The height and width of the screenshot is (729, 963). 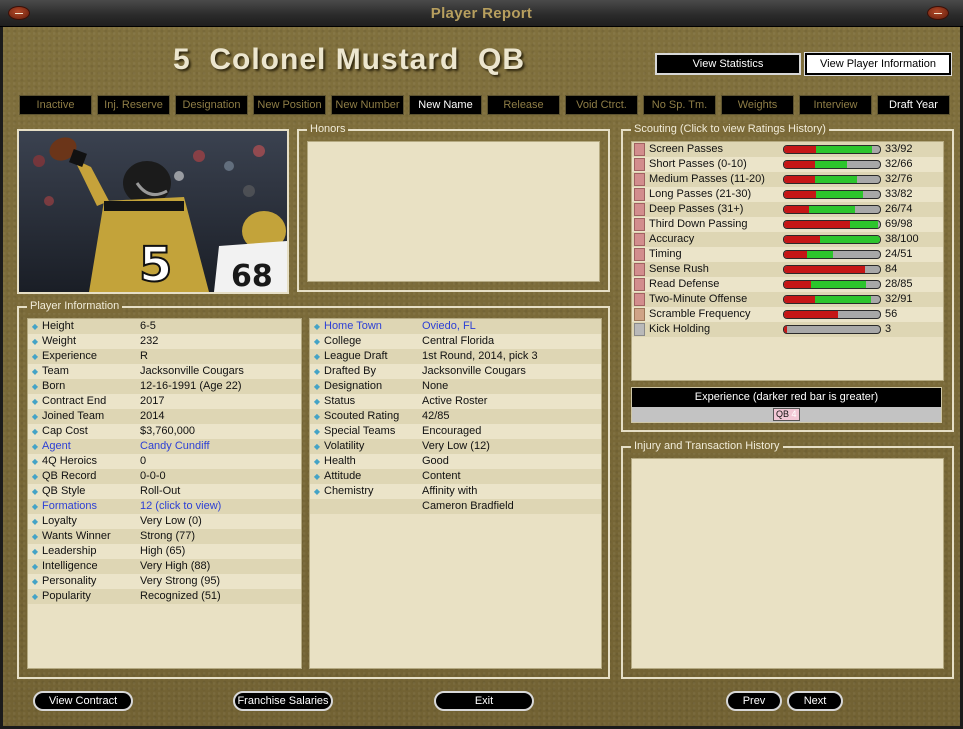 What do you see at coordinates (340, 461) in the screenshot?
I see `info-label: Health` at bounding box center [340, 461].